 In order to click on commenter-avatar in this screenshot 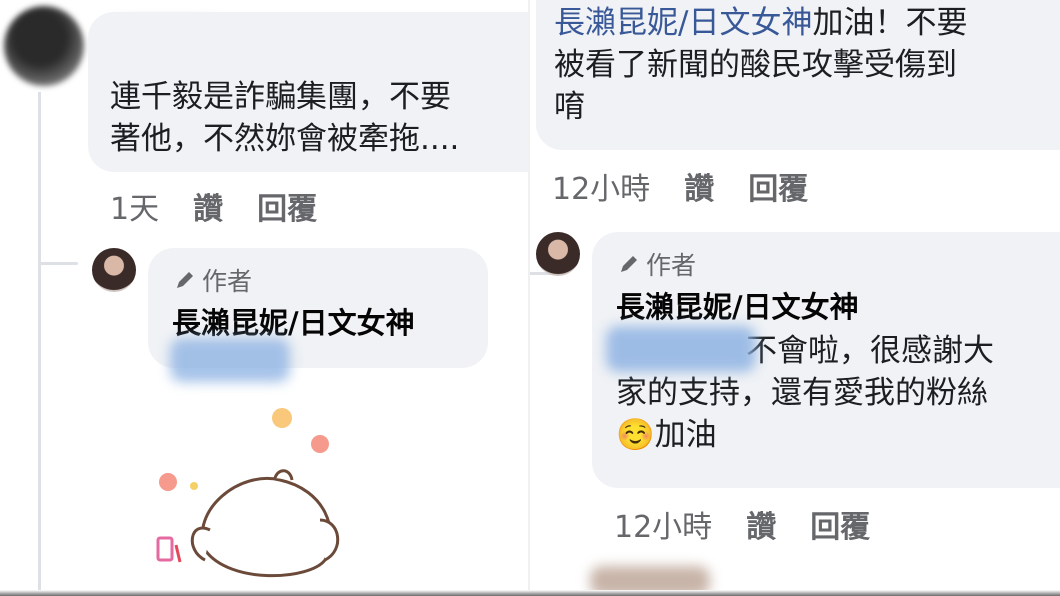, I will do `click(44, 46)`.